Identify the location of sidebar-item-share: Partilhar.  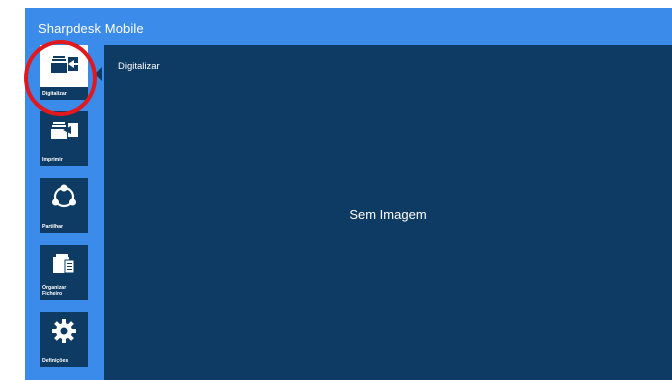
(64, 205).